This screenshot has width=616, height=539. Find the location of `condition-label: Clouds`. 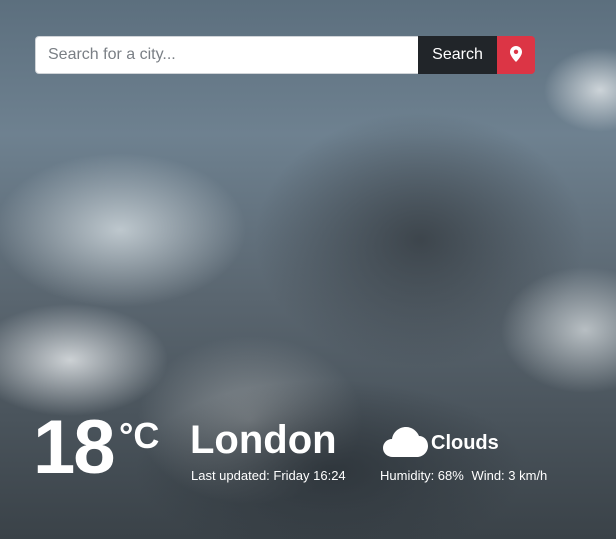

condition-label: Clouds is located at coordinates (465, 443).